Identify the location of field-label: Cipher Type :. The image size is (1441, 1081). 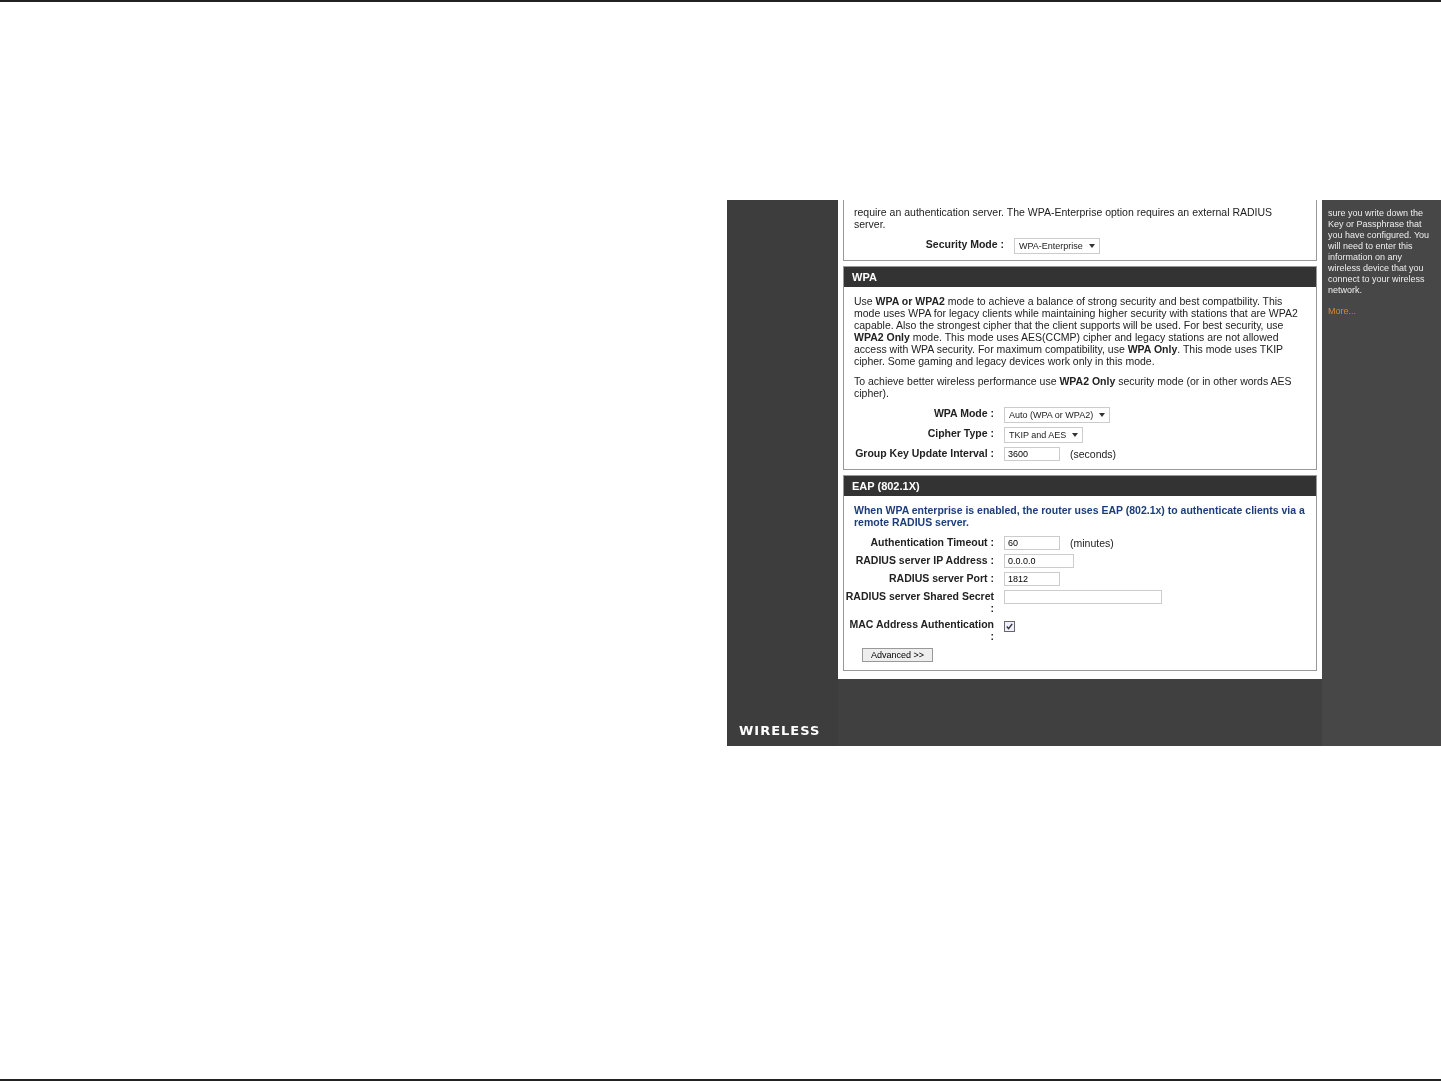
(960, 433).